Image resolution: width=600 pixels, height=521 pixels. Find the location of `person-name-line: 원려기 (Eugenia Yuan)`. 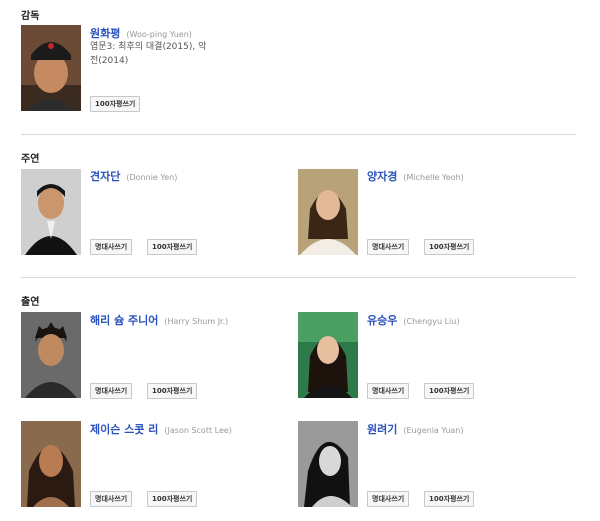

person-name-line: 원려기 (Eugenia Yuan) is located at coordinates (415, 429).